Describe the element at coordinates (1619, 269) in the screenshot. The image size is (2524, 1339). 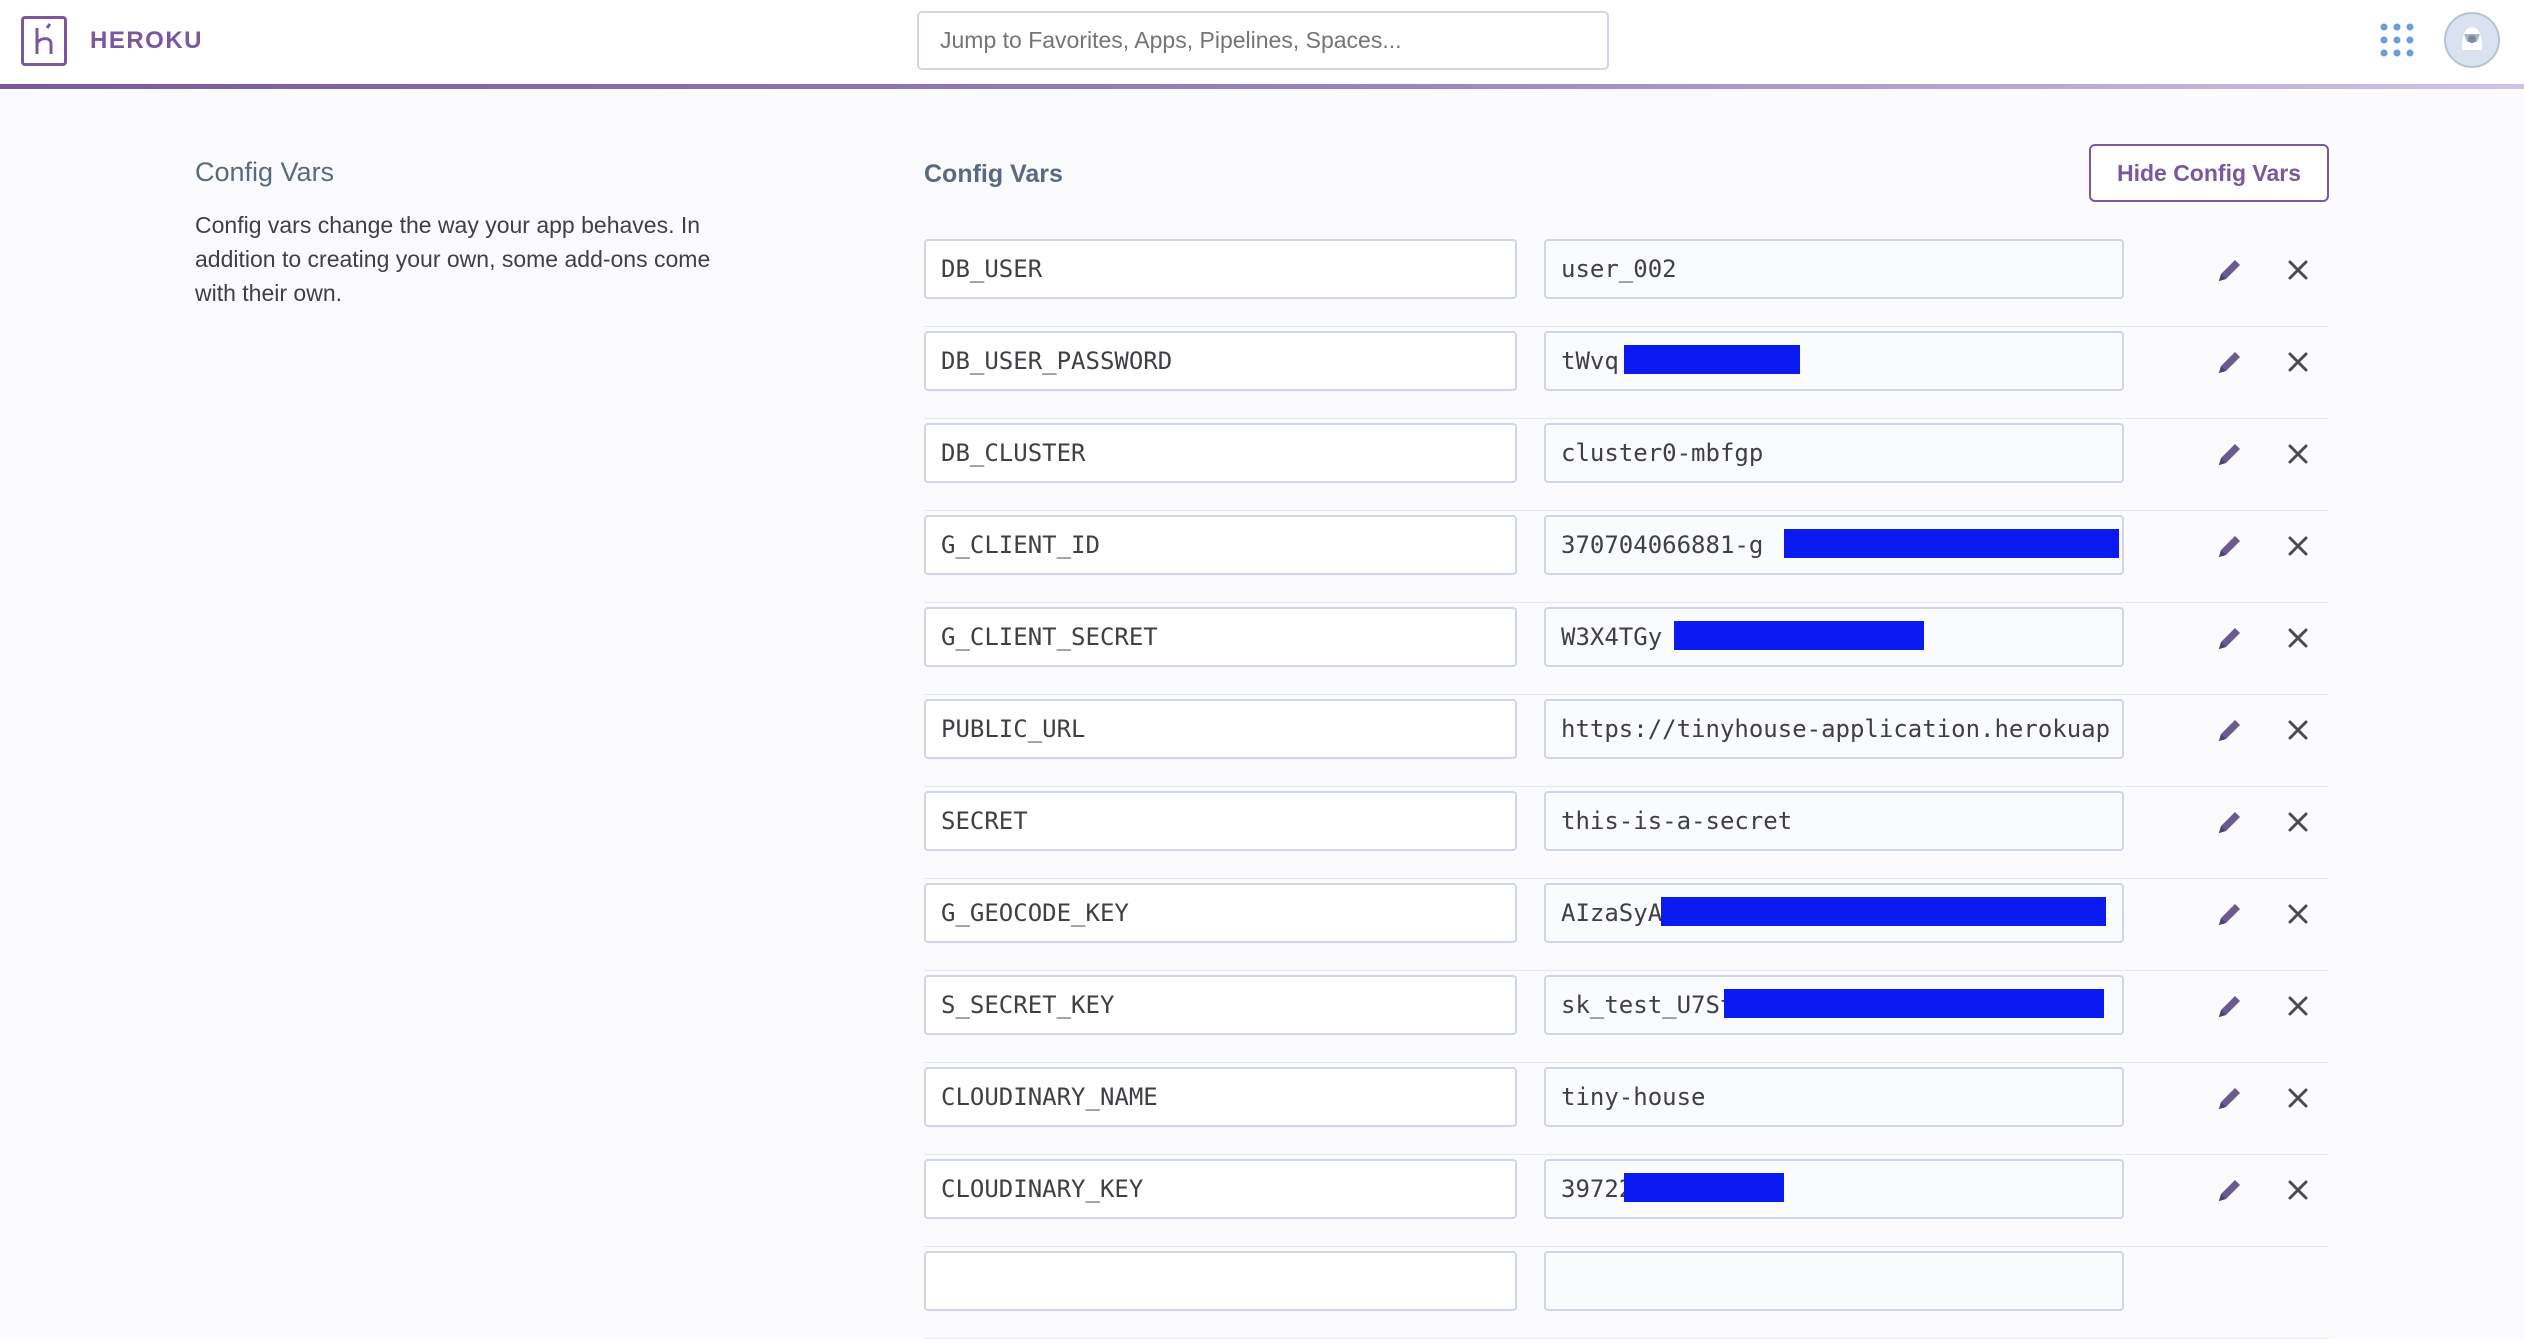
I see `config-var-value-text: user_002` at that location.